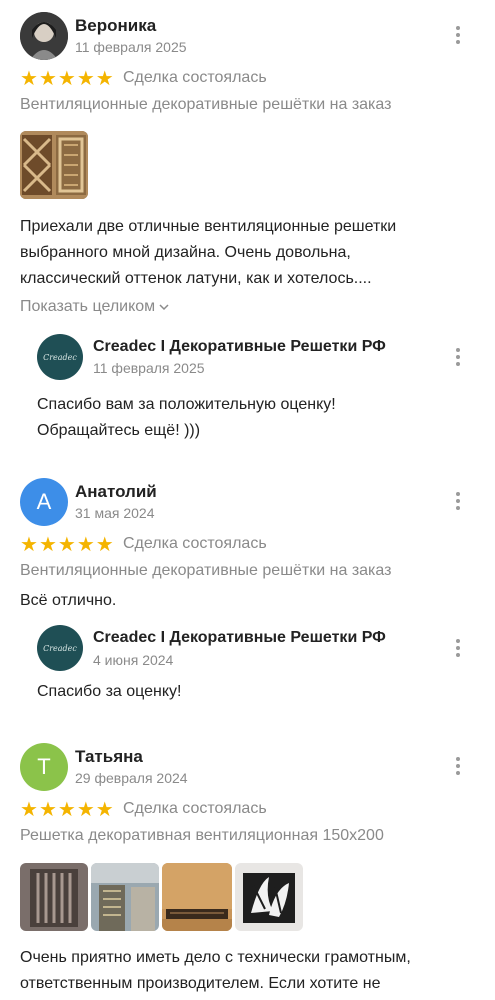  What do you see at coordinates (185, 252) in the screenshot?
I see `review-text: выбранного мной дизайна. Очень довольна,` at bounding box center [185, 252].